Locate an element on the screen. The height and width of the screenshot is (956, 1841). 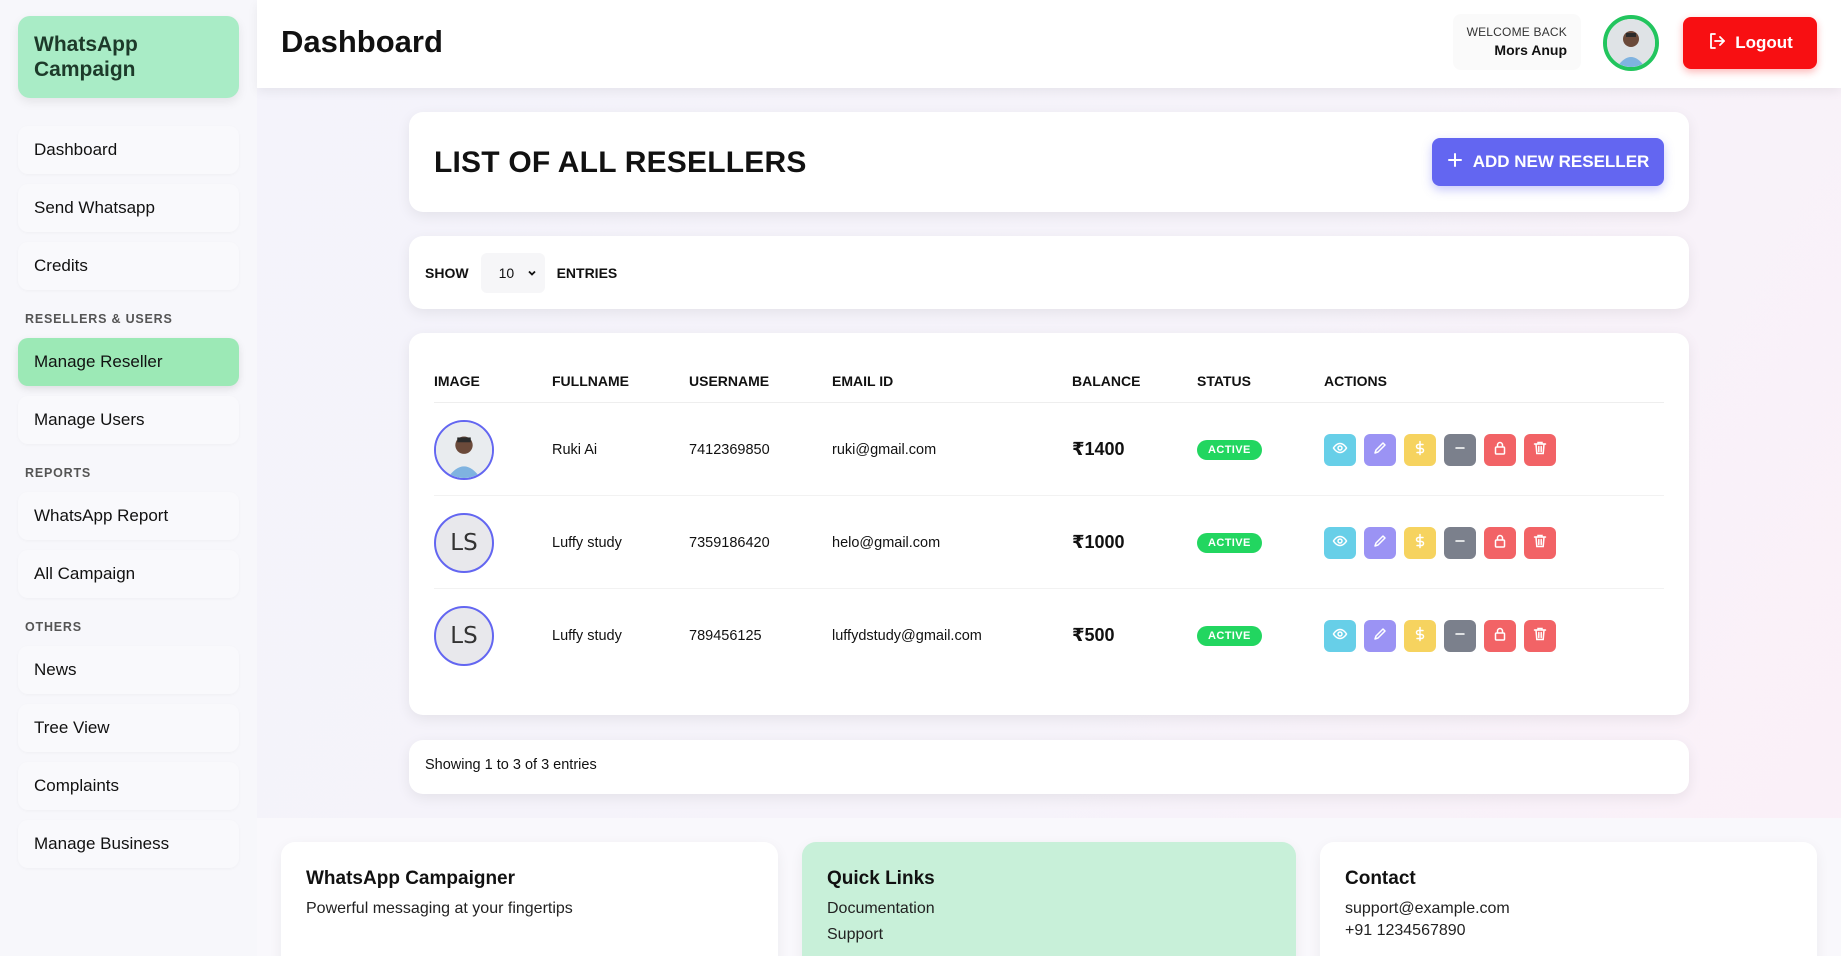
list-title: LIST OF ALL RESELLERS is located at coordinates (620, 162).